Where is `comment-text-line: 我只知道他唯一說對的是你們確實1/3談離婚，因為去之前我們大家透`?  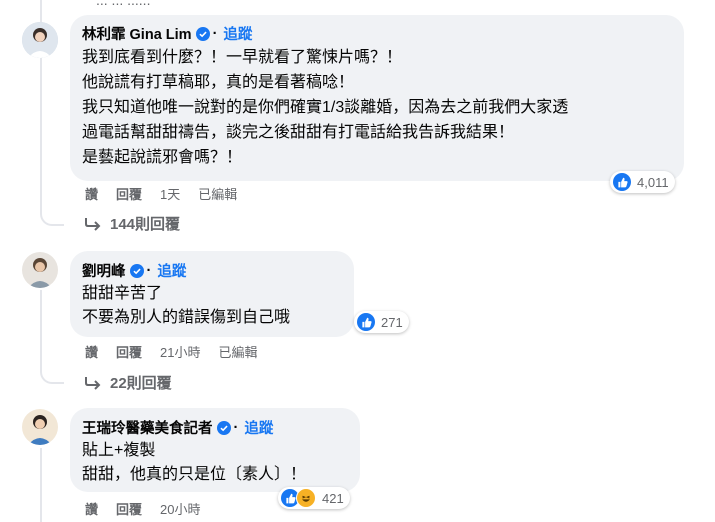 comment-text-line: 我只知道他唯一說對的是你們確實1/3談離婚，因為去之前我們大家透 is located at coordinates (325, 107).